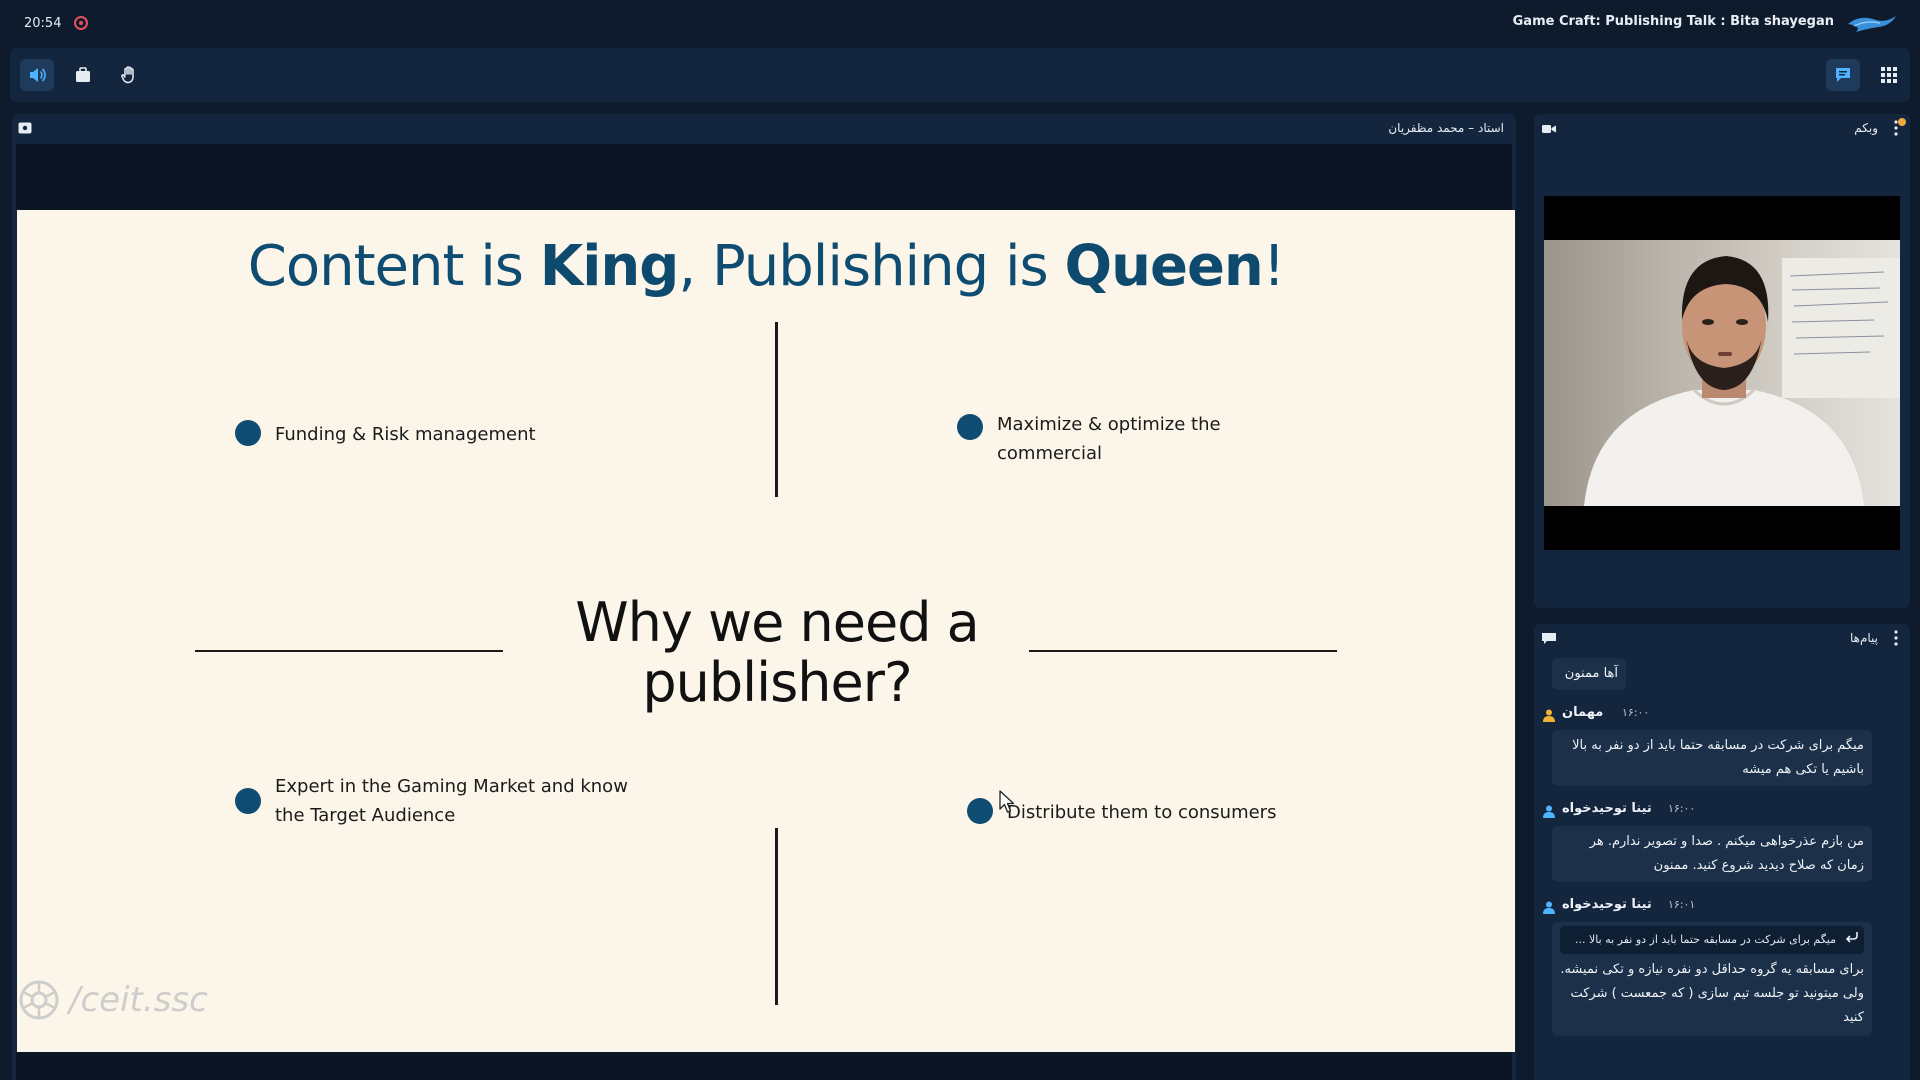 The height and width of the screenshot is (1080, 1920). Describe the element at coordinates (764, 129) in the screenshot. I see `presentation-header: استاد – محمد مظفریان` at that location.